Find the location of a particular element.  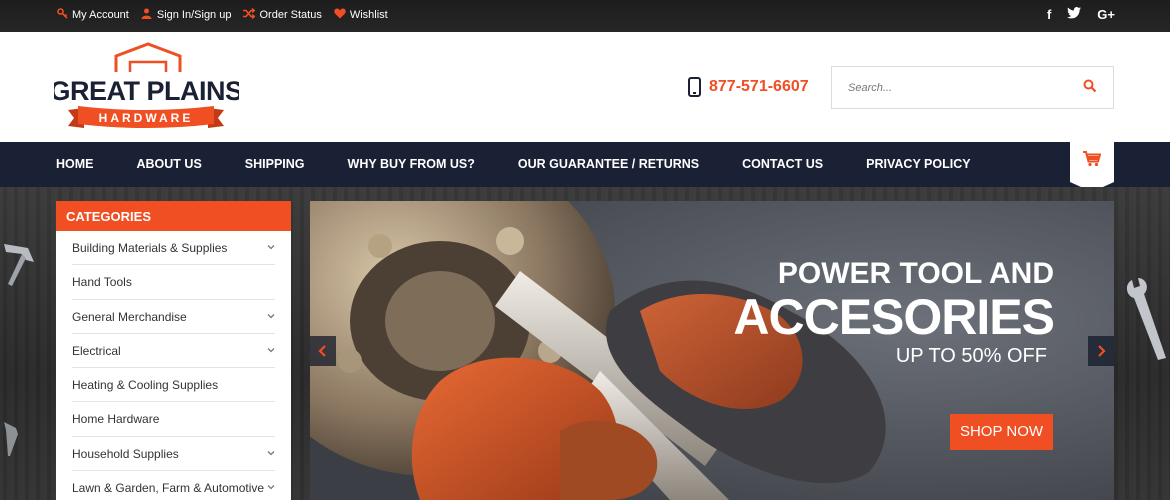

my-account-link: My Account is located at coordinates (92, 15).